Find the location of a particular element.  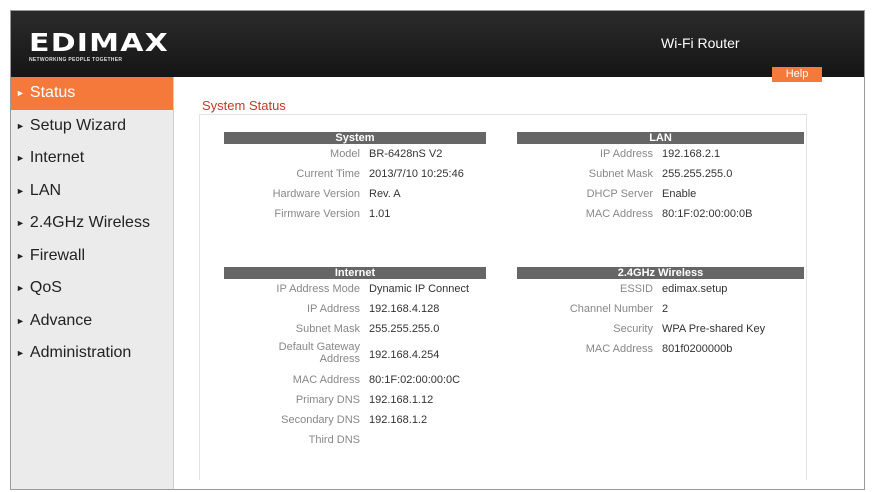

sidebar-item-setup-wizard: ► Setup Wizard is located at coordinates (92, 126).